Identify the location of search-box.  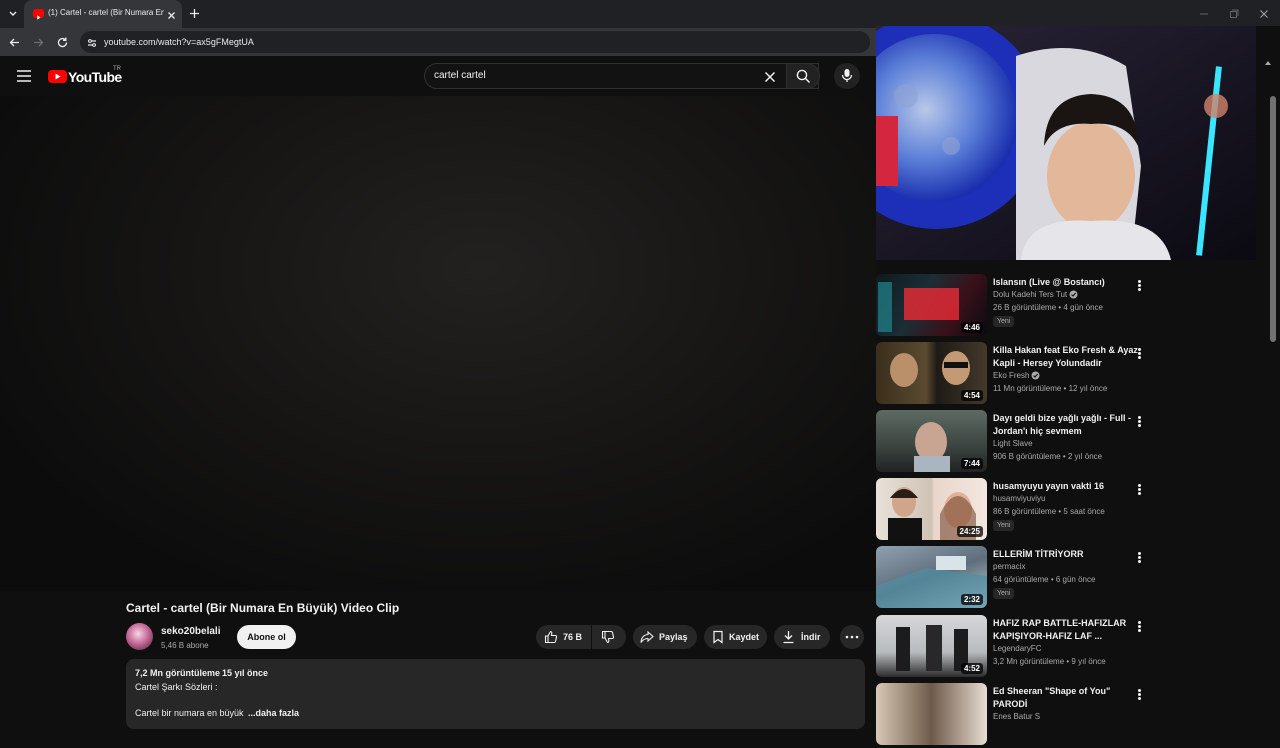
(621, 76).